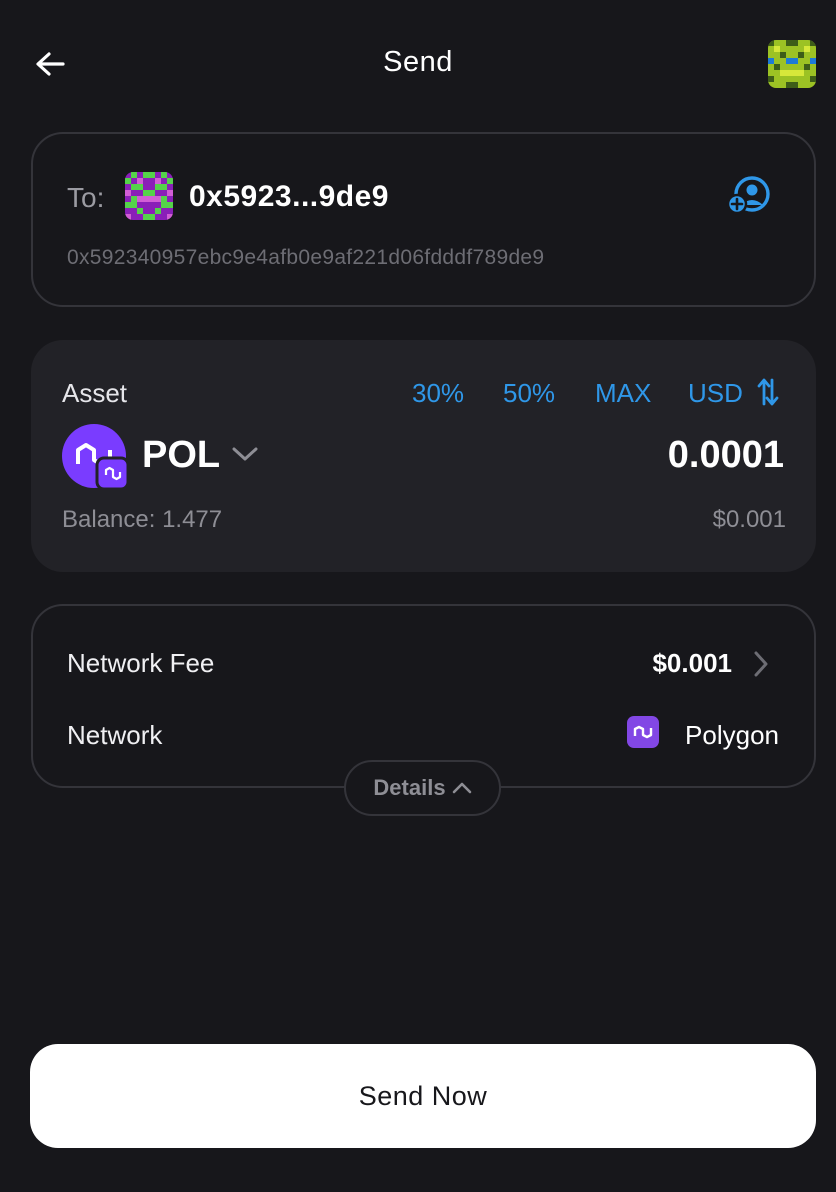 The height and width of the screenshot is (1192, 836). I want to click on header: Send, so click(418, 65).